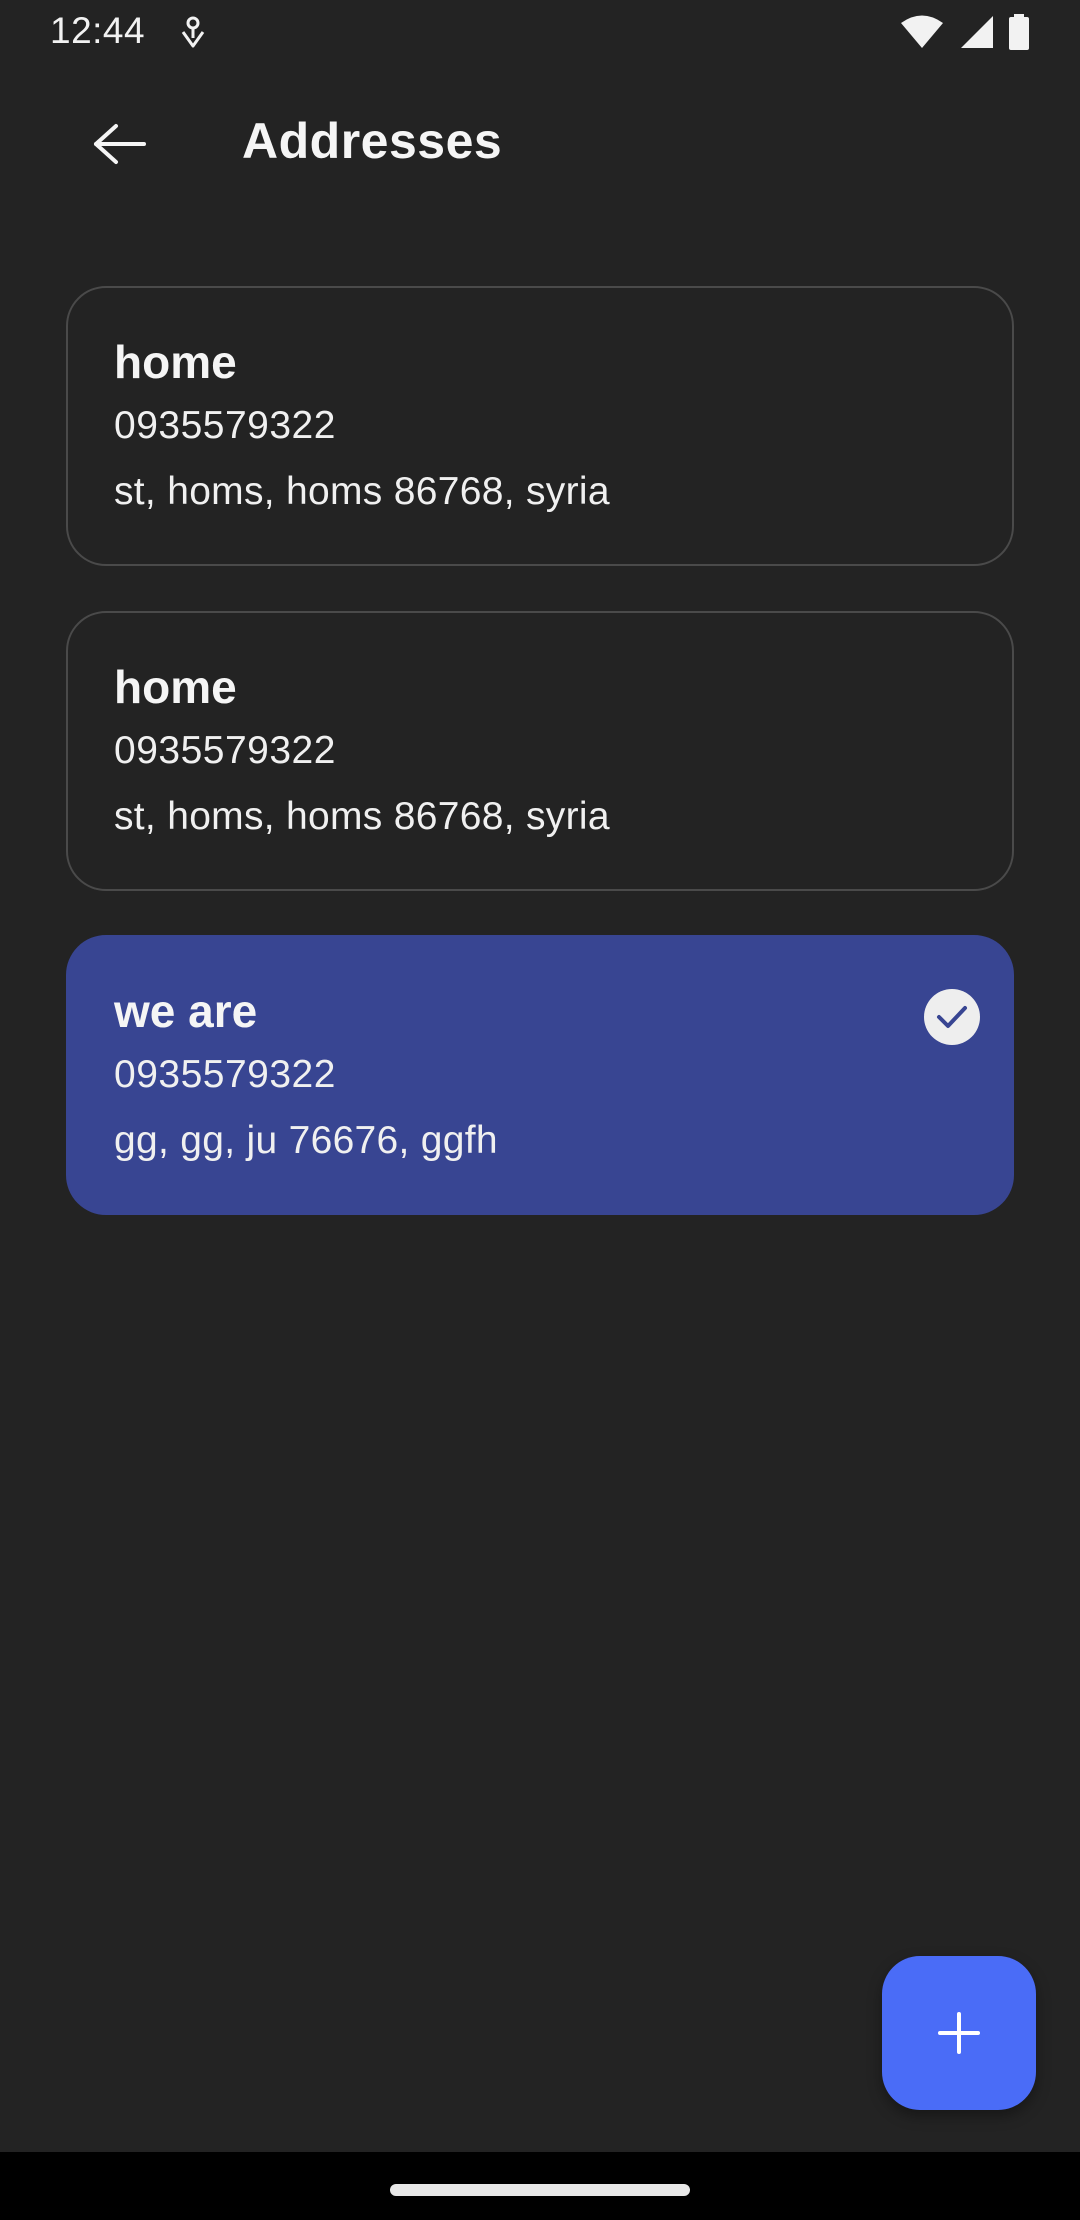 This screenshot has height=2220, width=1080. What do you see at coordinates (98, 30) in the screenshot?
I see `status-time: 12:44` at bounding box center [98, 30].